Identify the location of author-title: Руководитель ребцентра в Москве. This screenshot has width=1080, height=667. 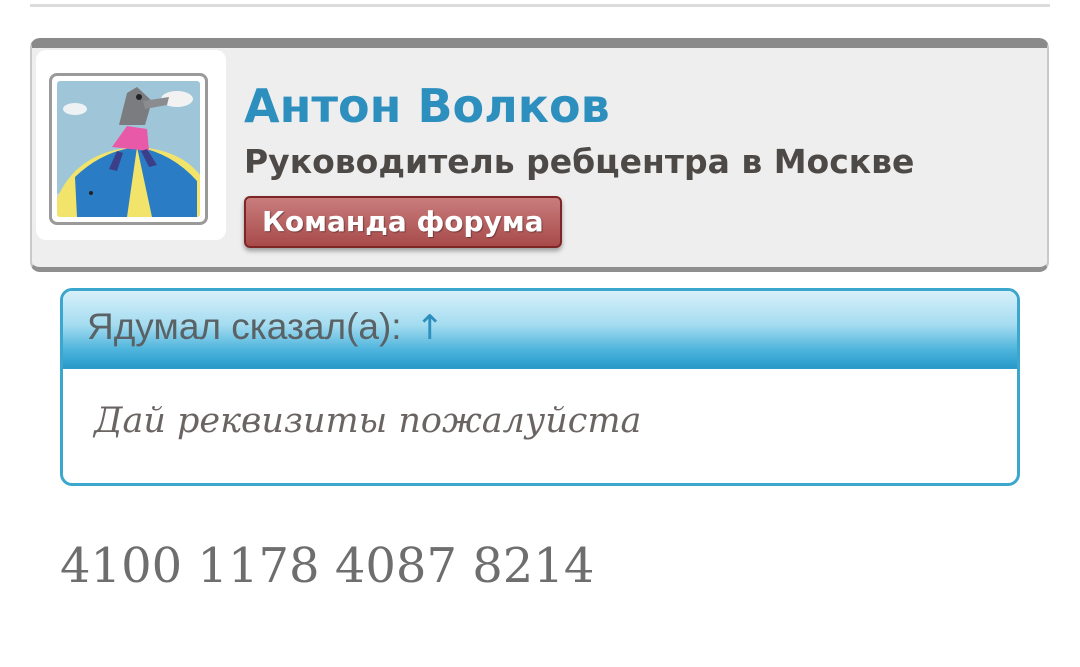
(579, 161).